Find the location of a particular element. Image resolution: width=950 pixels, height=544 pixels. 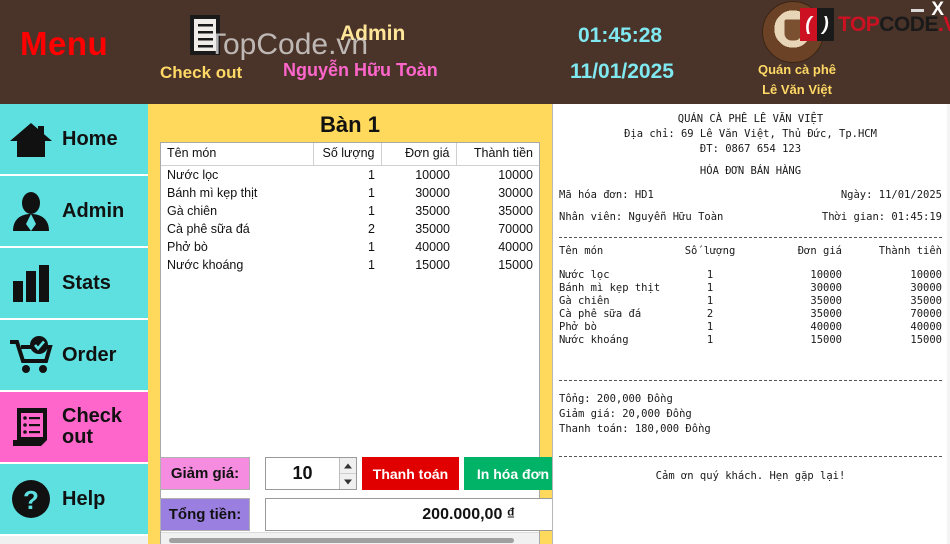

col-price: Đơn giá is located at coordinates (419, 154).